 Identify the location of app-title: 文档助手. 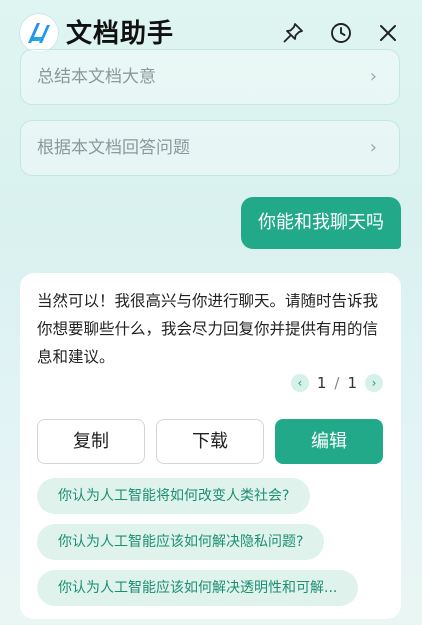
(120, 34).